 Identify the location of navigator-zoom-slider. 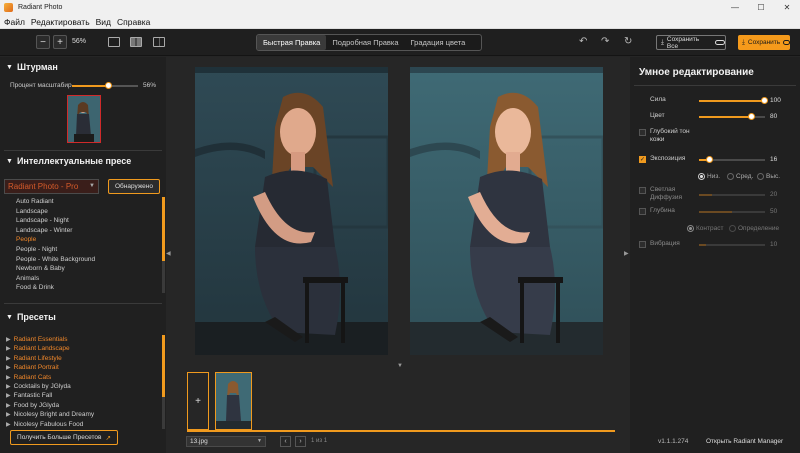
(105, 85).